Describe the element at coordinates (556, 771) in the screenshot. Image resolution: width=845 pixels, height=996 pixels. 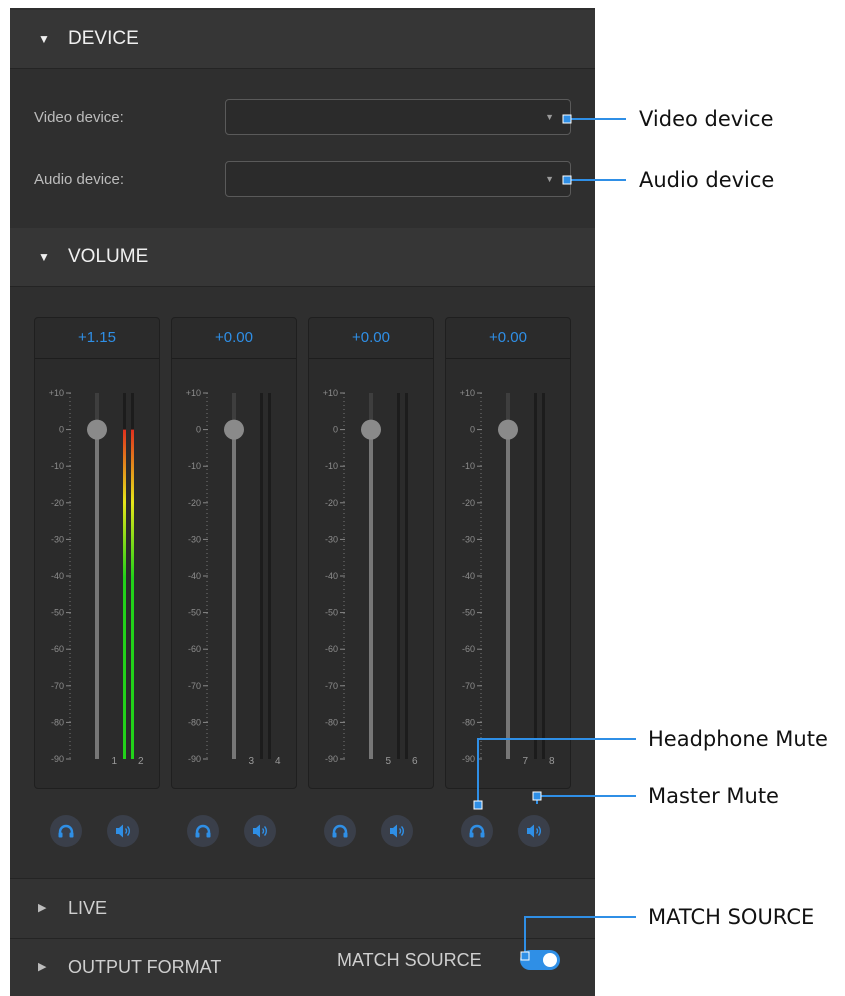
I see `callout-line-headphone` at that location.